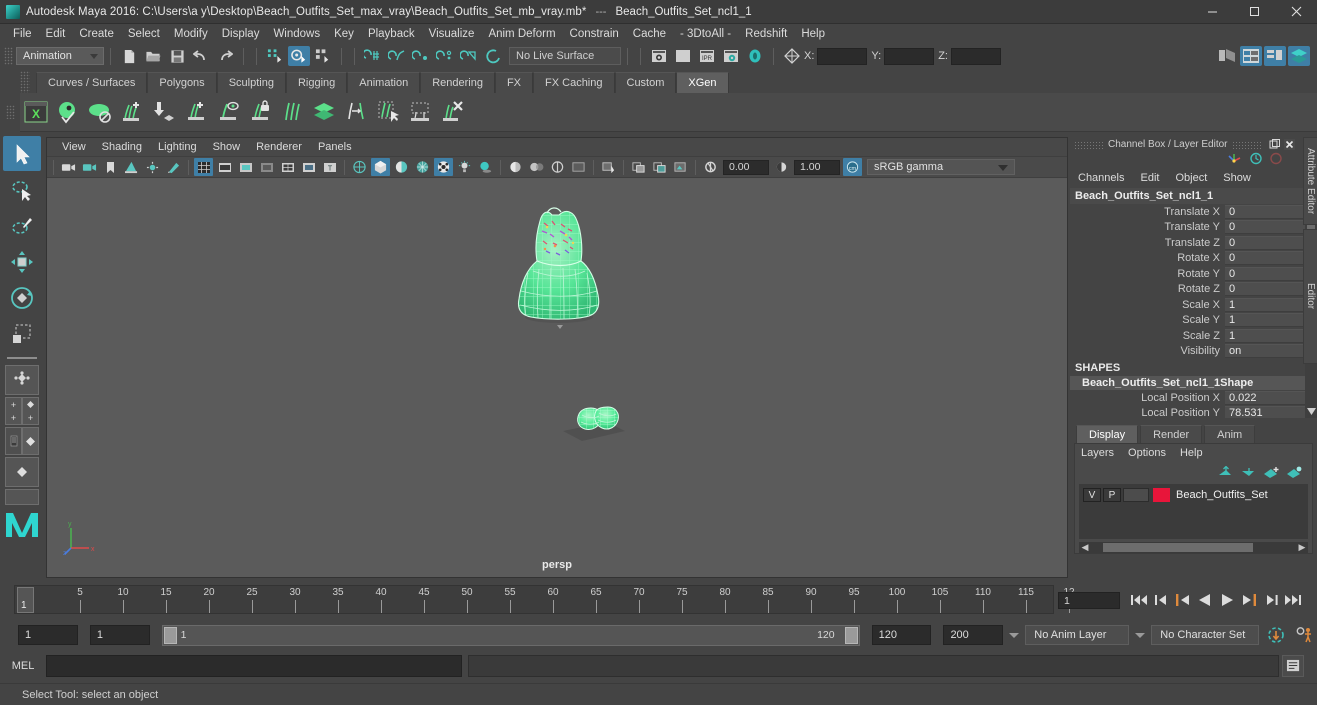 Image resolution: width=1317 pixels, height=705 pixels. Describe the element at coordinates (909, 56) in the screenshot. I see `coord-y-field` at that location.